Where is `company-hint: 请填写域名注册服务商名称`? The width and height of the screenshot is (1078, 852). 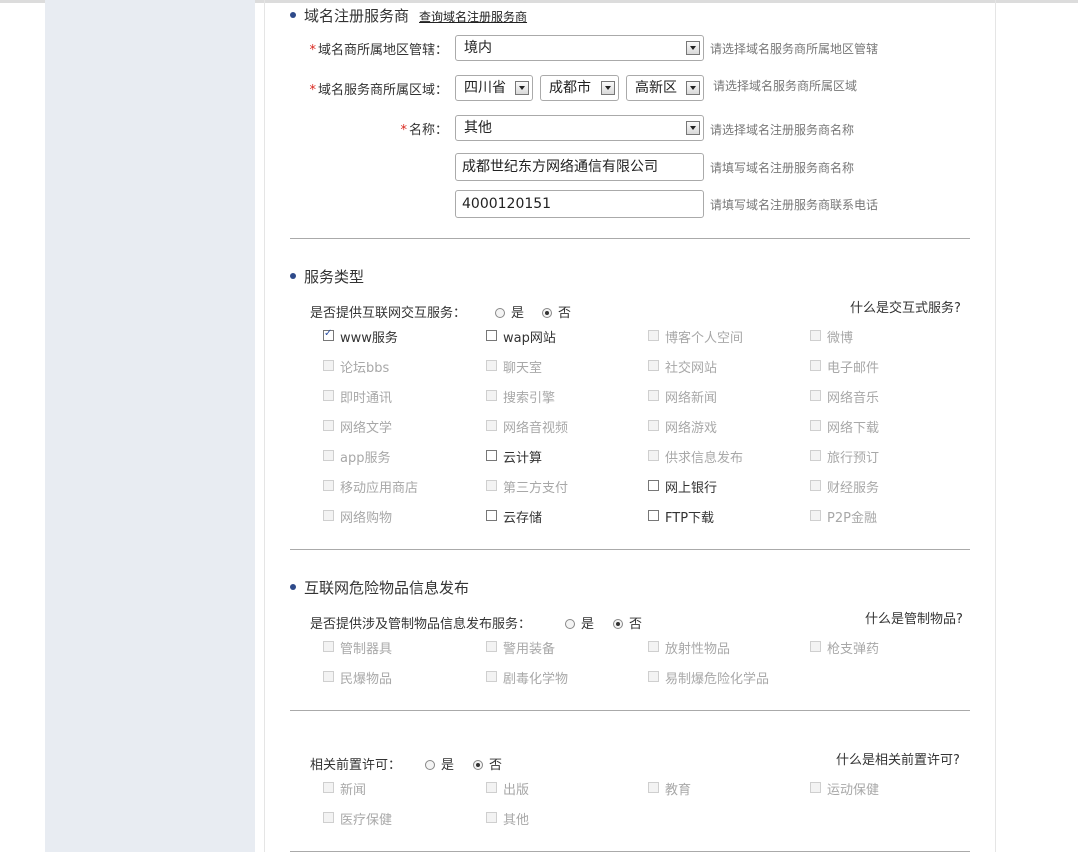
company-hint: 请填写域名注册服务商名称 is located at coordinates (782, 168).